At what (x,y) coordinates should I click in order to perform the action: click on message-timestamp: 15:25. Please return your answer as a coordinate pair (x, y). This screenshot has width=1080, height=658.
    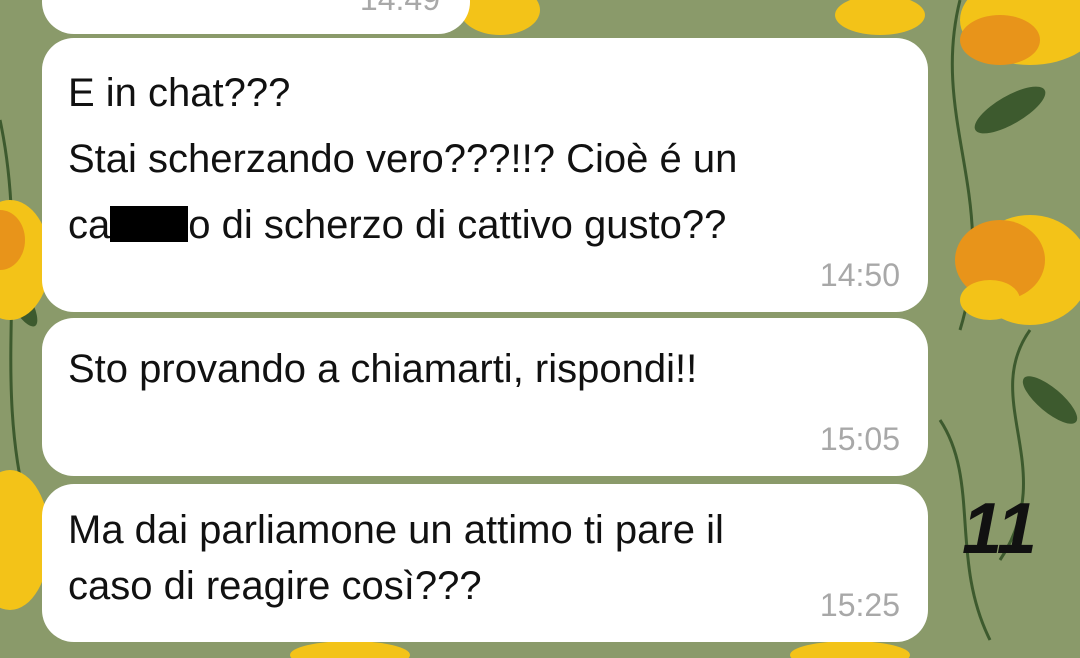
    Looking at the image, I should click on (859, 605).